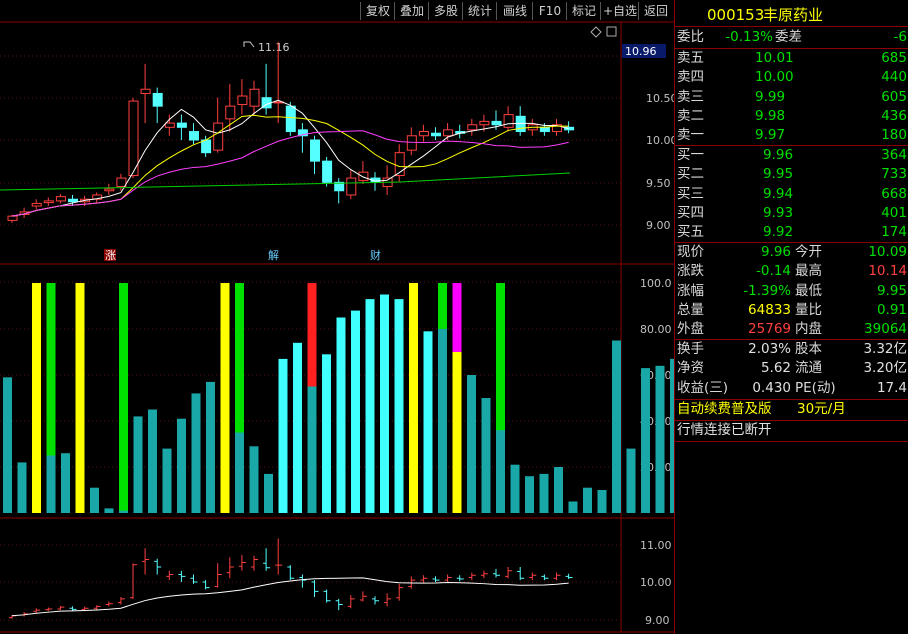  What do you see at coordinates (791, 409) in the screenshot?
I see `promo-row: 自动续费普及版 30元/月` at bounding box center [791, 409].